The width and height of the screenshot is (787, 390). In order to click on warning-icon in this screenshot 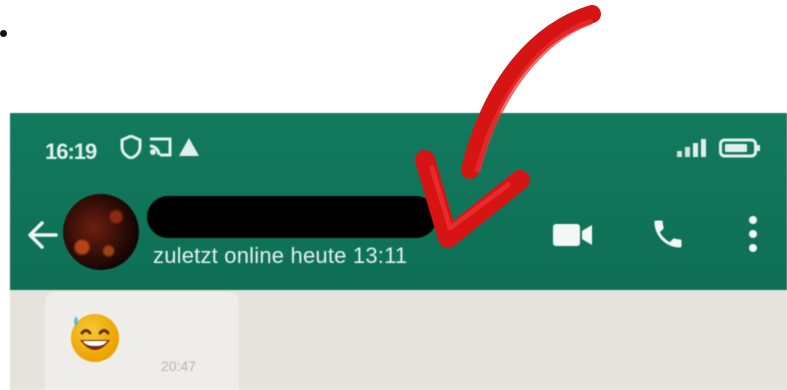, I will do `click(189, 149)`.